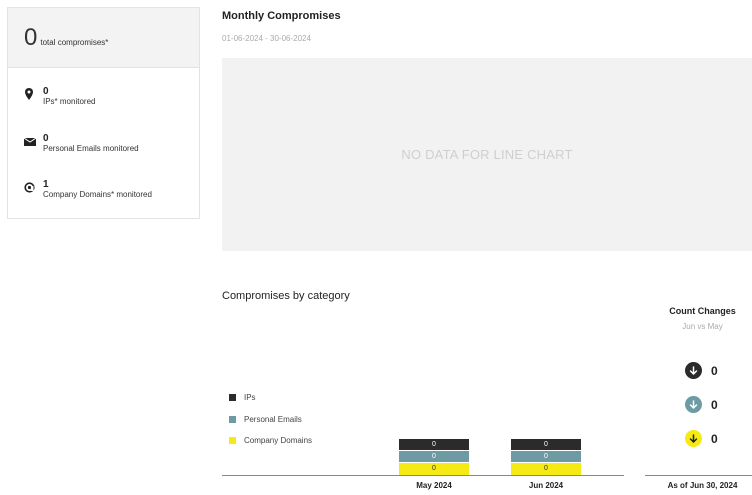  Describe the element at coordinates (232, 397) in the screenshot. I see `legend-swatch-ips` at that location.